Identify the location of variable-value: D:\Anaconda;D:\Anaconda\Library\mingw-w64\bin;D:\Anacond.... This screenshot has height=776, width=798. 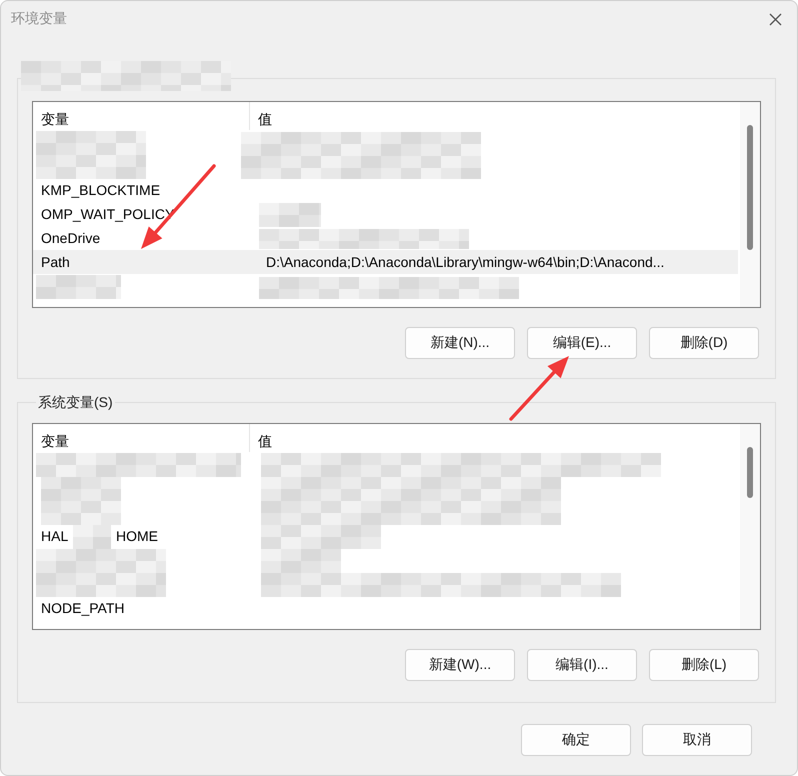
(465, 262).